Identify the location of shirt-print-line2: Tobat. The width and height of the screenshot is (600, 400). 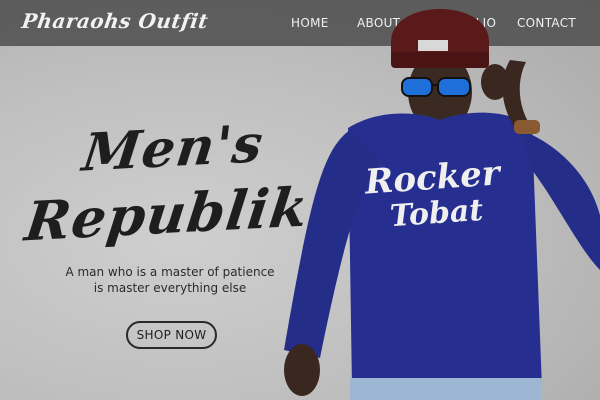
(436, 213).